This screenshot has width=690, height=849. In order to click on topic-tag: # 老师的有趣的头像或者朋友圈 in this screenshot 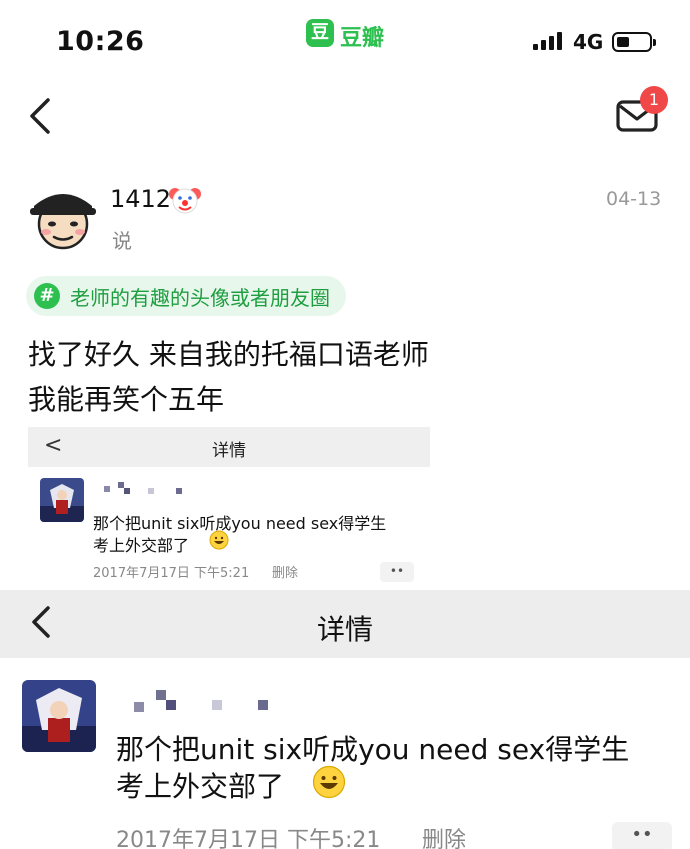, I will do `click(186, 296)`.